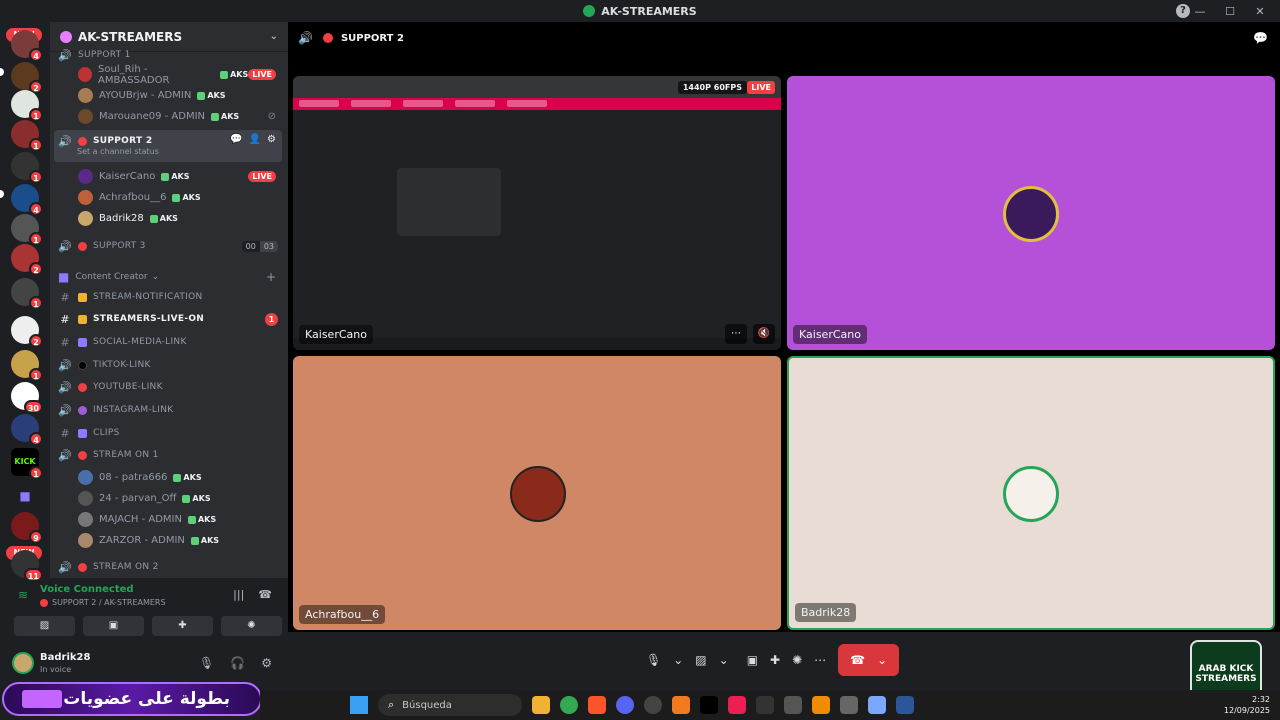  Describe the element at coordinates (541, 705) in the screenshot. I see `file-explorer-icon` at that location.